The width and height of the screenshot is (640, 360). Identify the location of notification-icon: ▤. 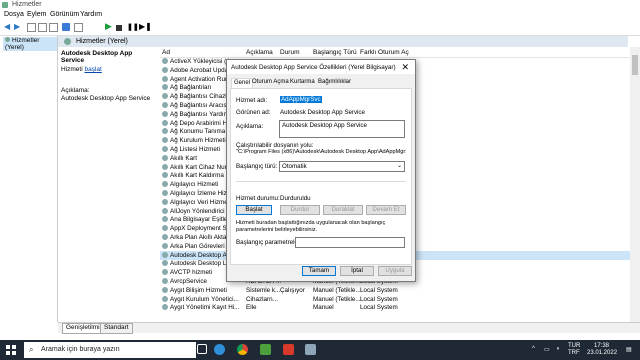
(629, 349).